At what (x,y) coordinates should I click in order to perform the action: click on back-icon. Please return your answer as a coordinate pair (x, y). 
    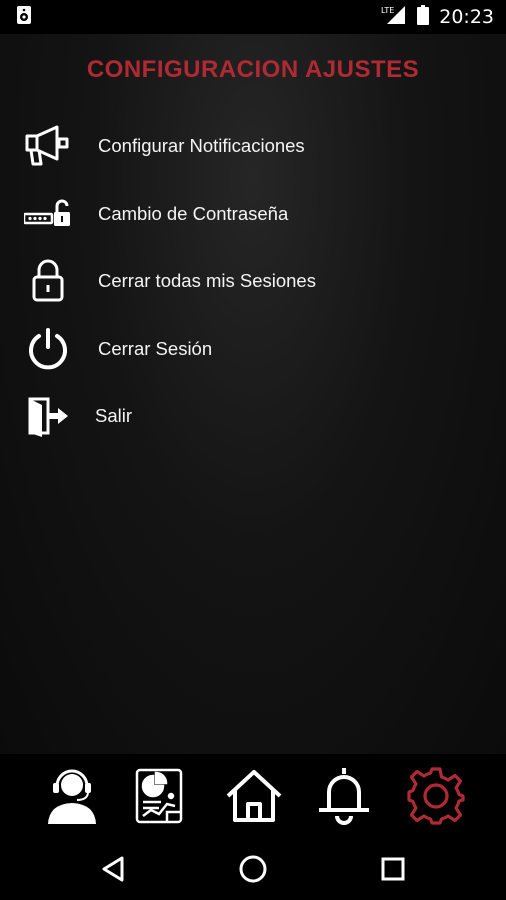
    Looking at the image, I should click on (113, 869).